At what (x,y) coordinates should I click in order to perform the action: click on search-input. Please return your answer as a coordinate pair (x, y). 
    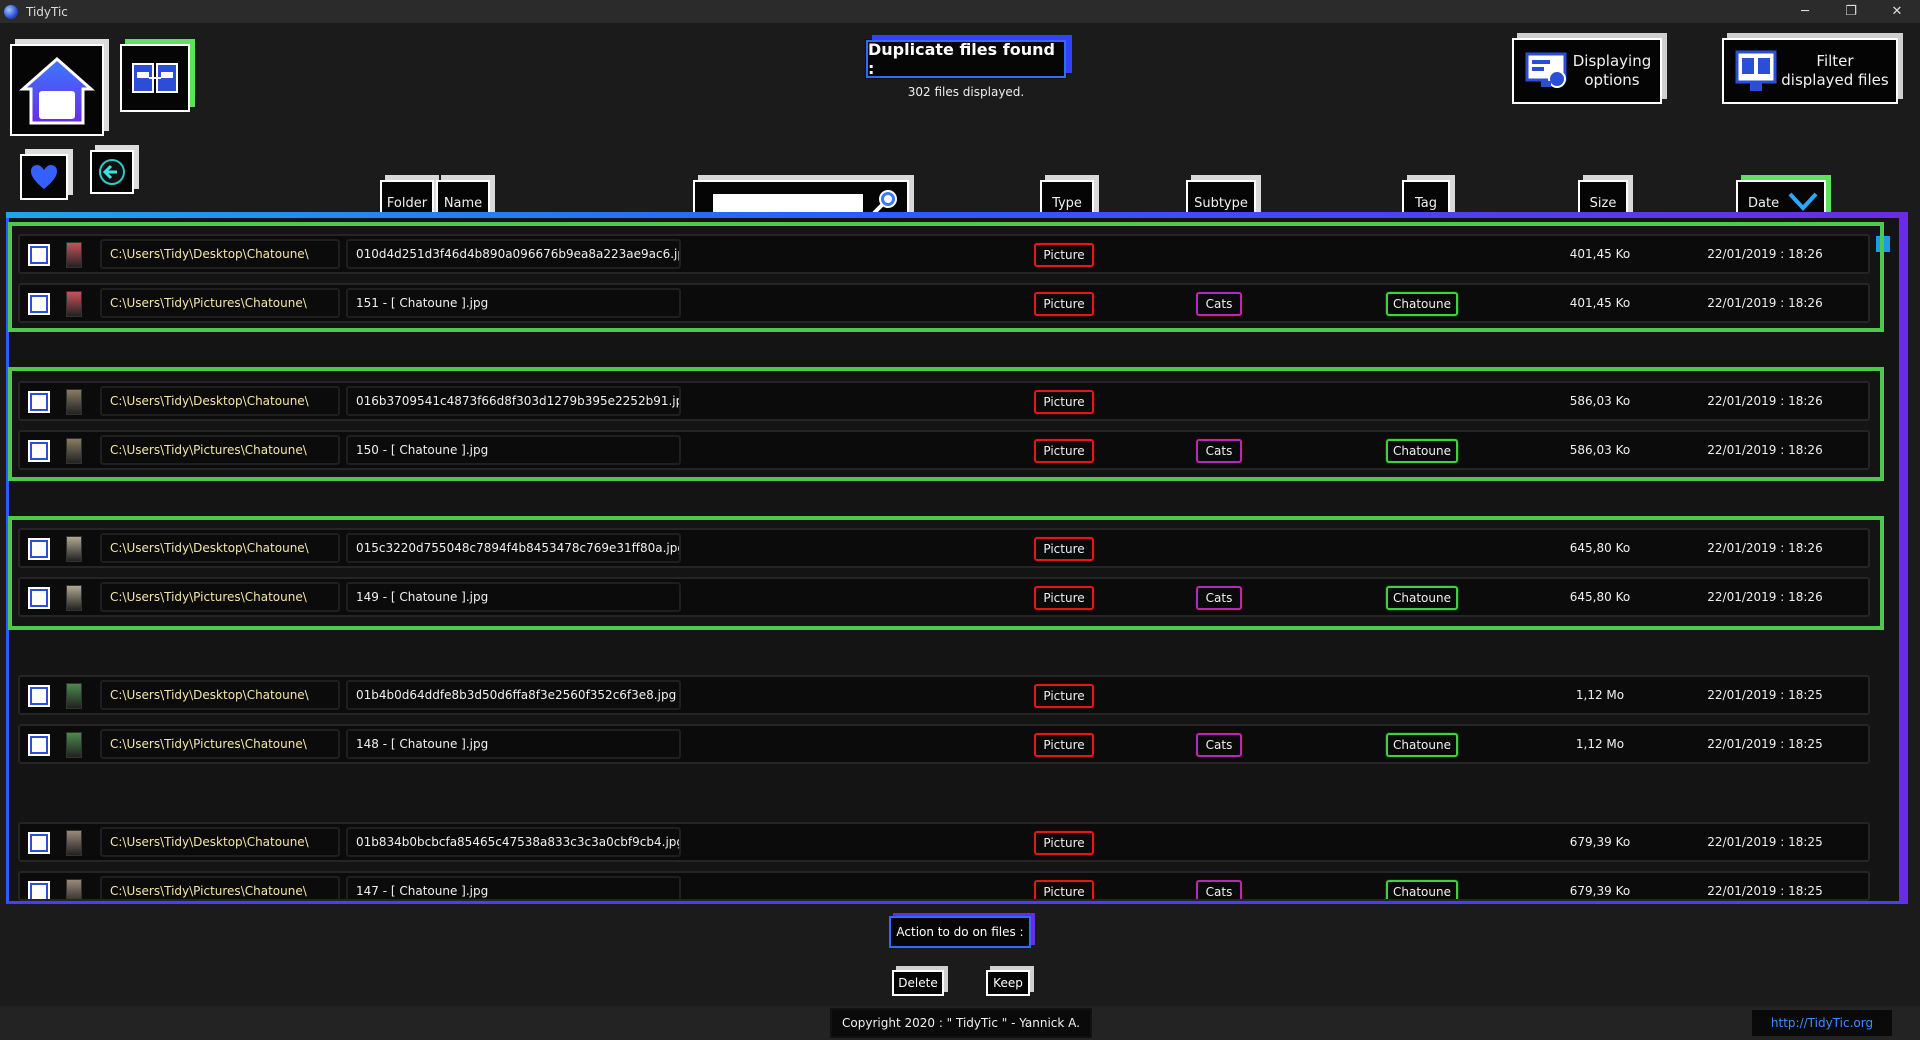
    Looking at the image, I should click on (788, 204).